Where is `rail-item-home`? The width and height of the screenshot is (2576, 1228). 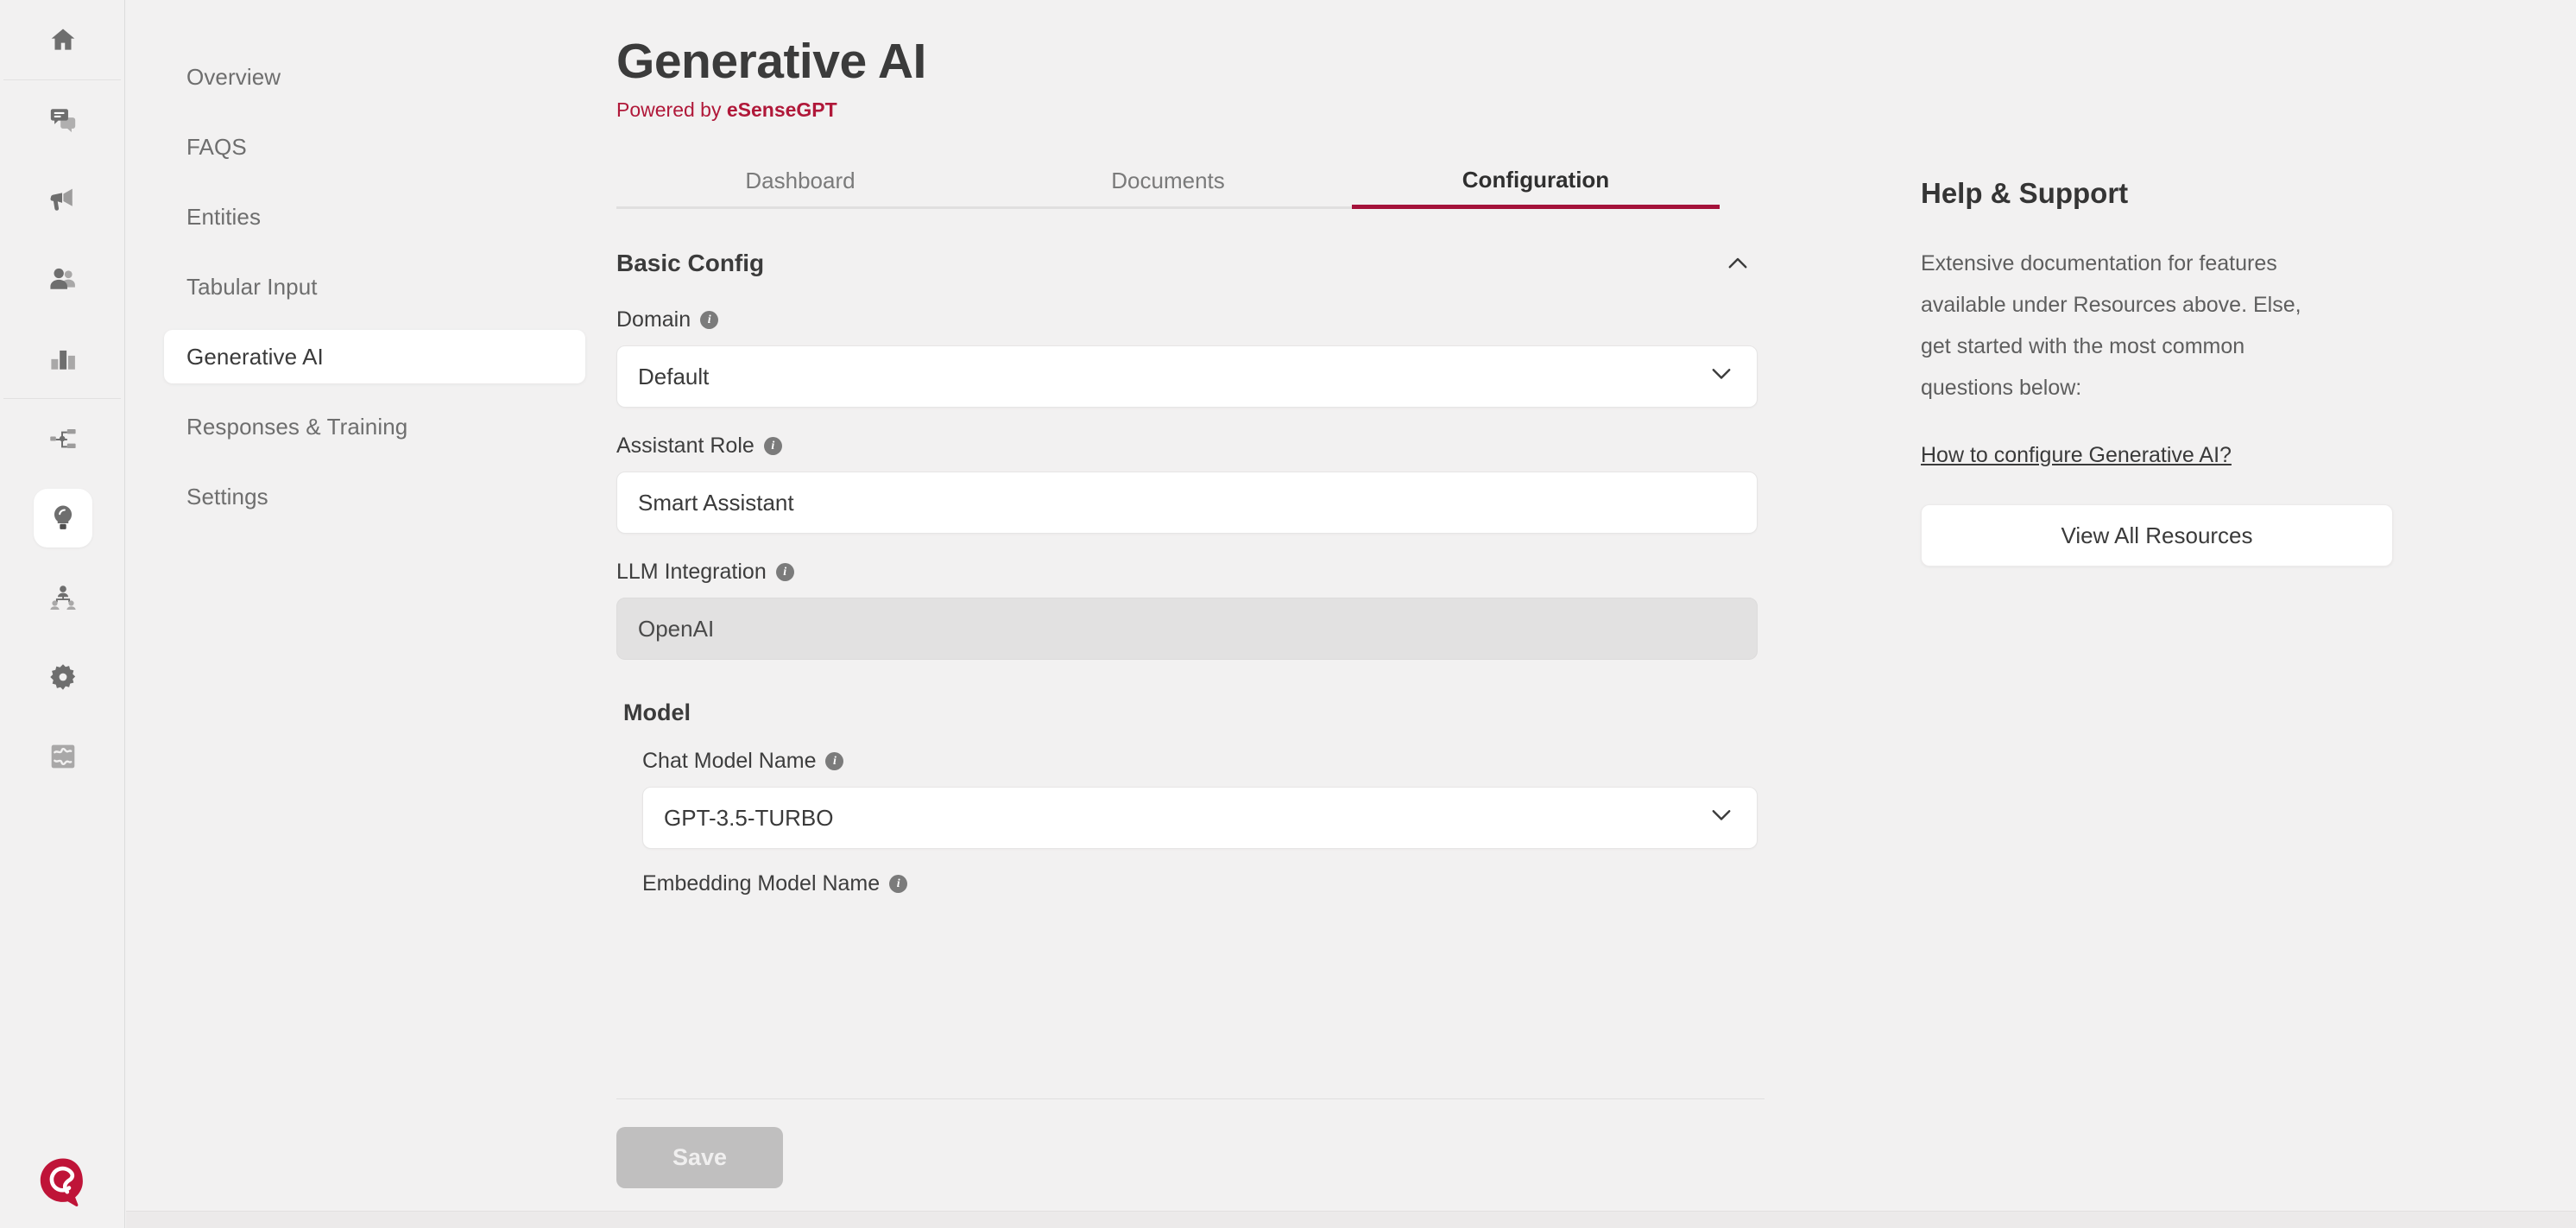
rail-item-home is located at coordinates (62, 39).